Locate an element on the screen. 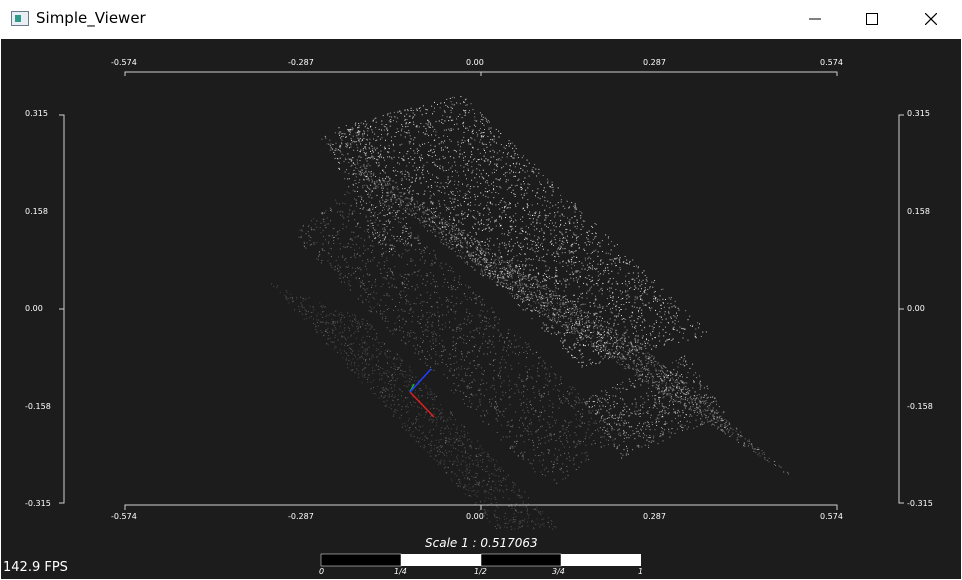 This screenshot has width=962, height=580. scale-tick-label: 1/2 is located at coordinates (480, 571).